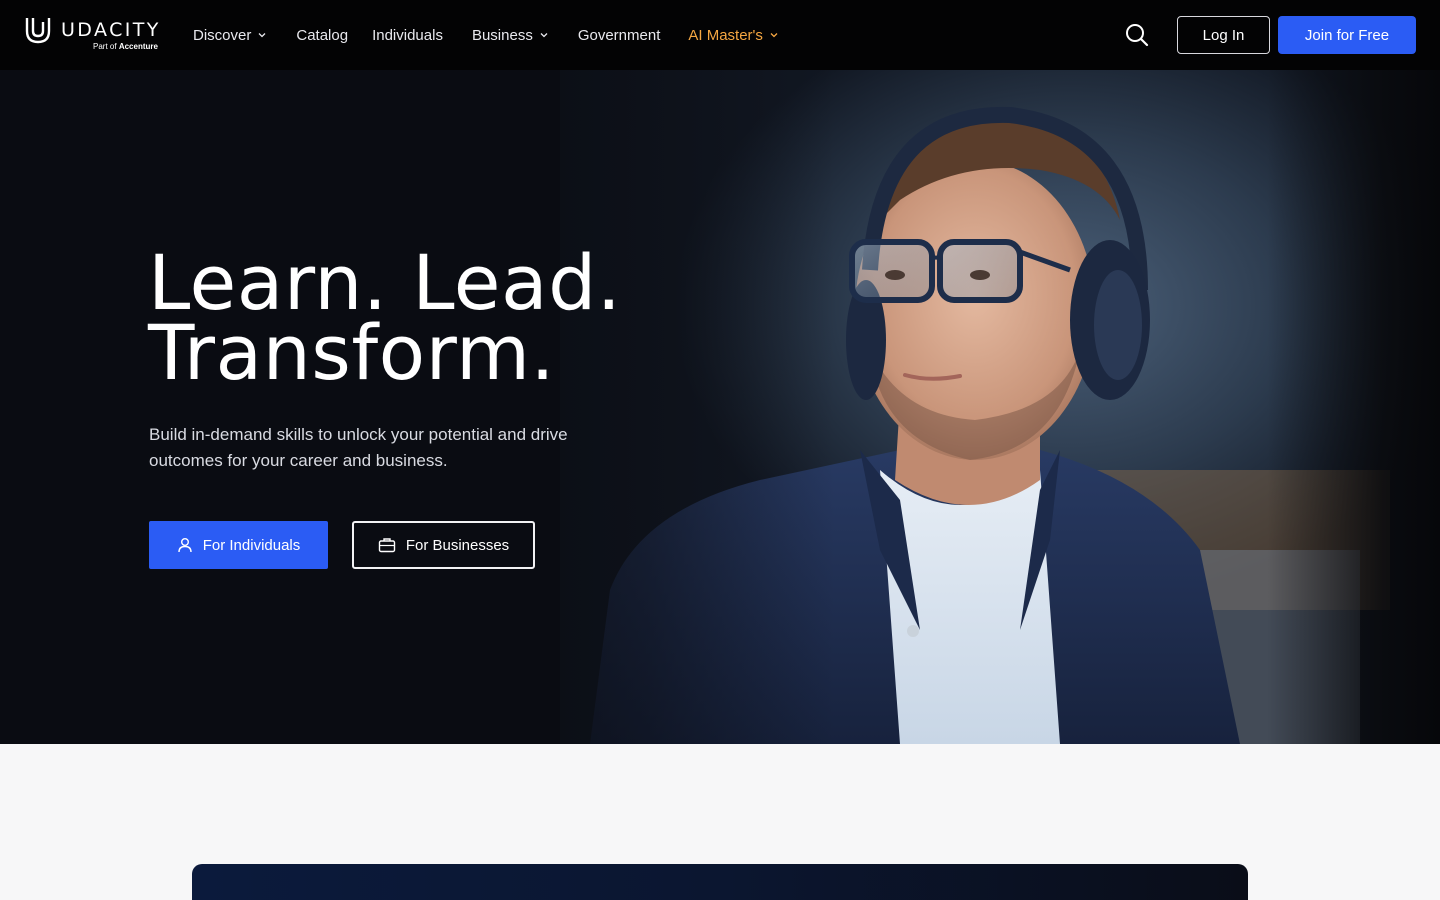 The width and height of the screenshot is (1440, 900). Describe the element at coordinates (185, 545) in the screenshot. I see `user-icon` at that location.